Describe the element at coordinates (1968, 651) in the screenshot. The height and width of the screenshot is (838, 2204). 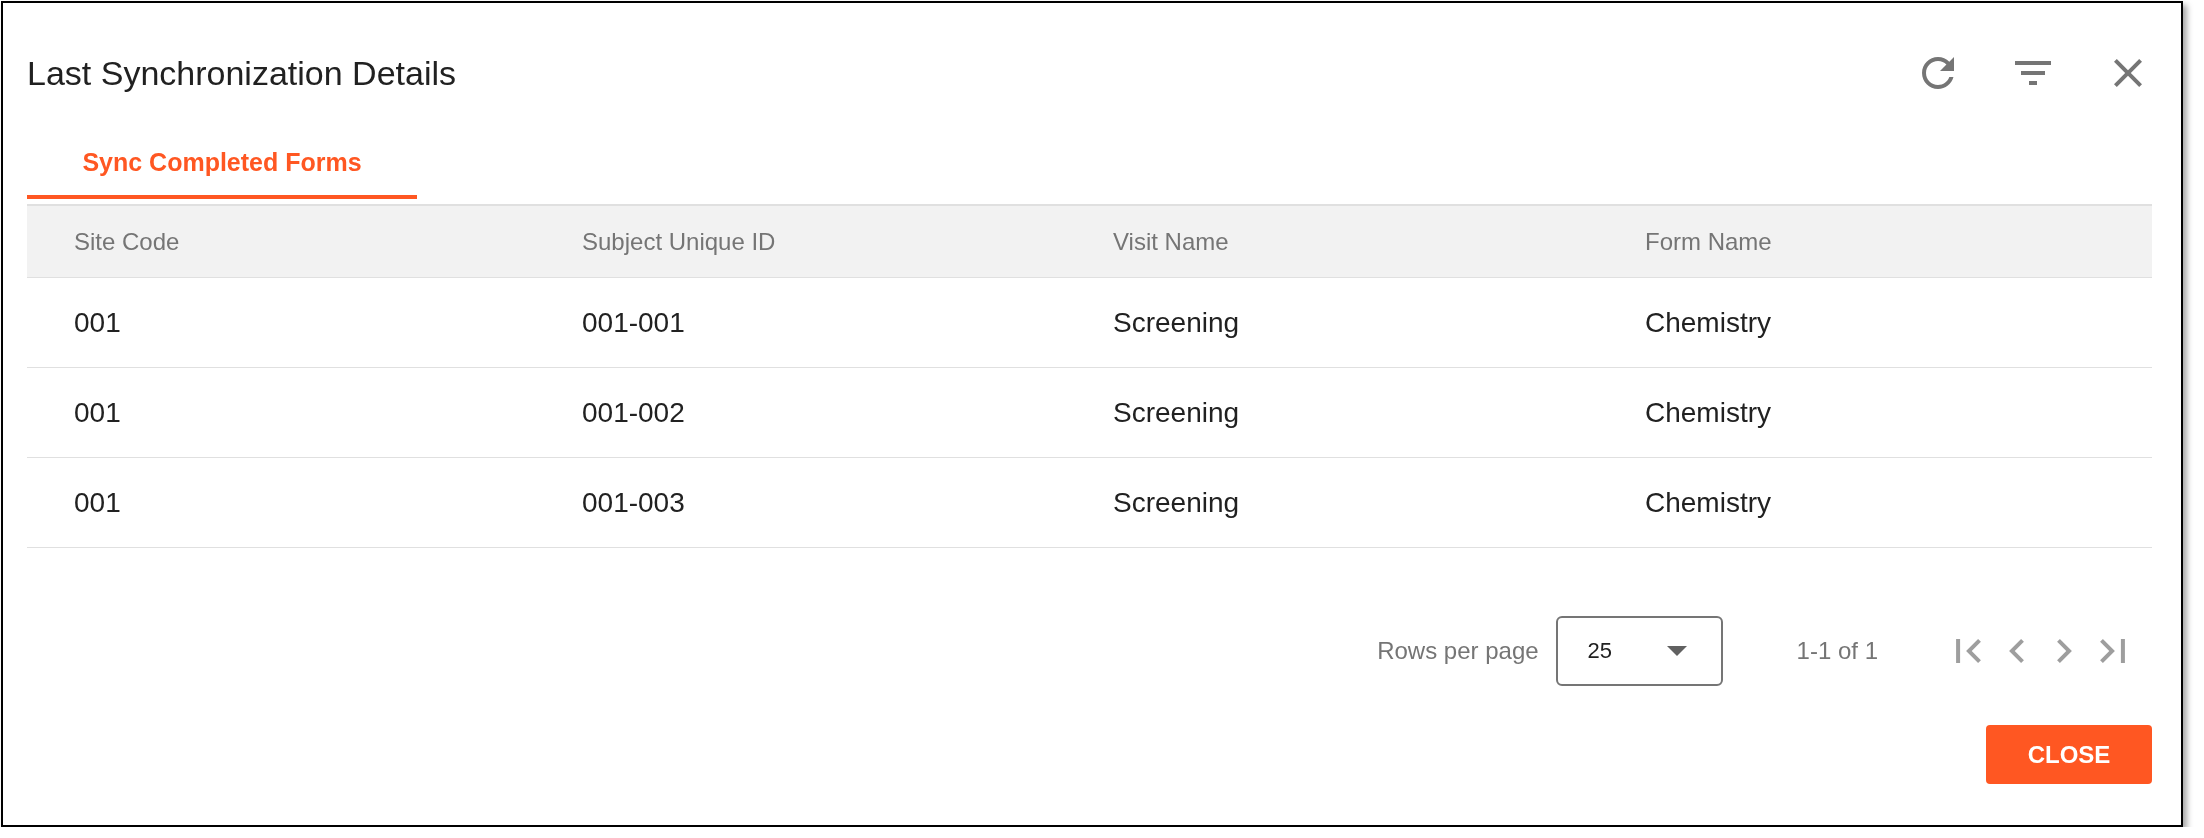
I see `first-page-icon` at that location.